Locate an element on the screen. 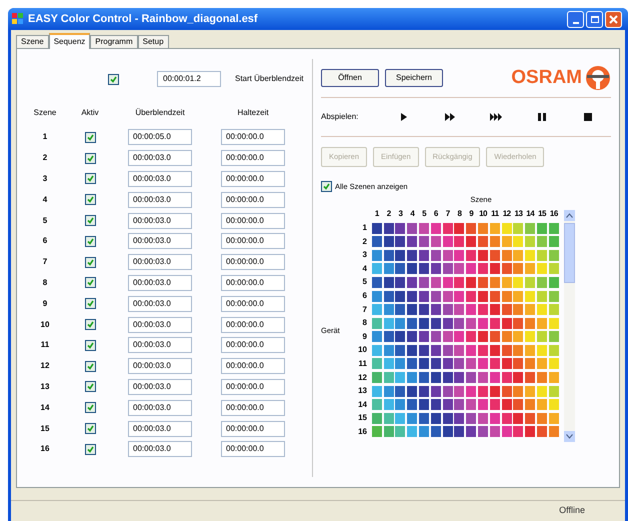 The width and height of the screenshot is (628, 521). tab: Sequenz is located at coordinates (69, 41).